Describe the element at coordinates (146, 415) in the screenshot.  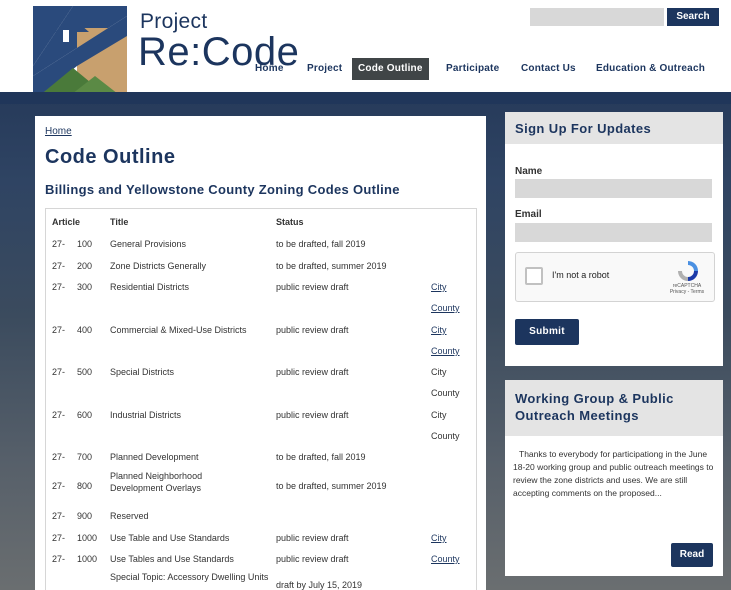
I see `article-title: Industrial Districts` at that location.